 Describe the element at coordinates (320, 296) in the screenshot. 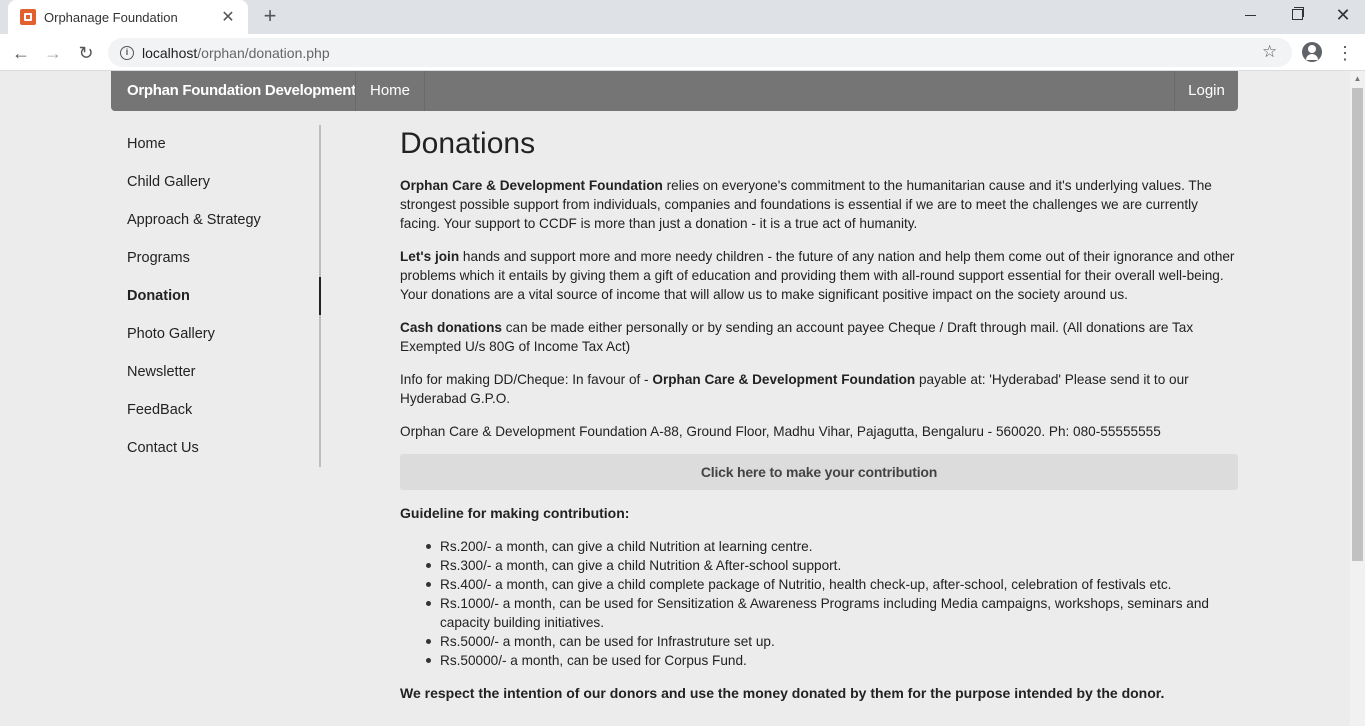

I see `sidebar-active-indicator` at that location.